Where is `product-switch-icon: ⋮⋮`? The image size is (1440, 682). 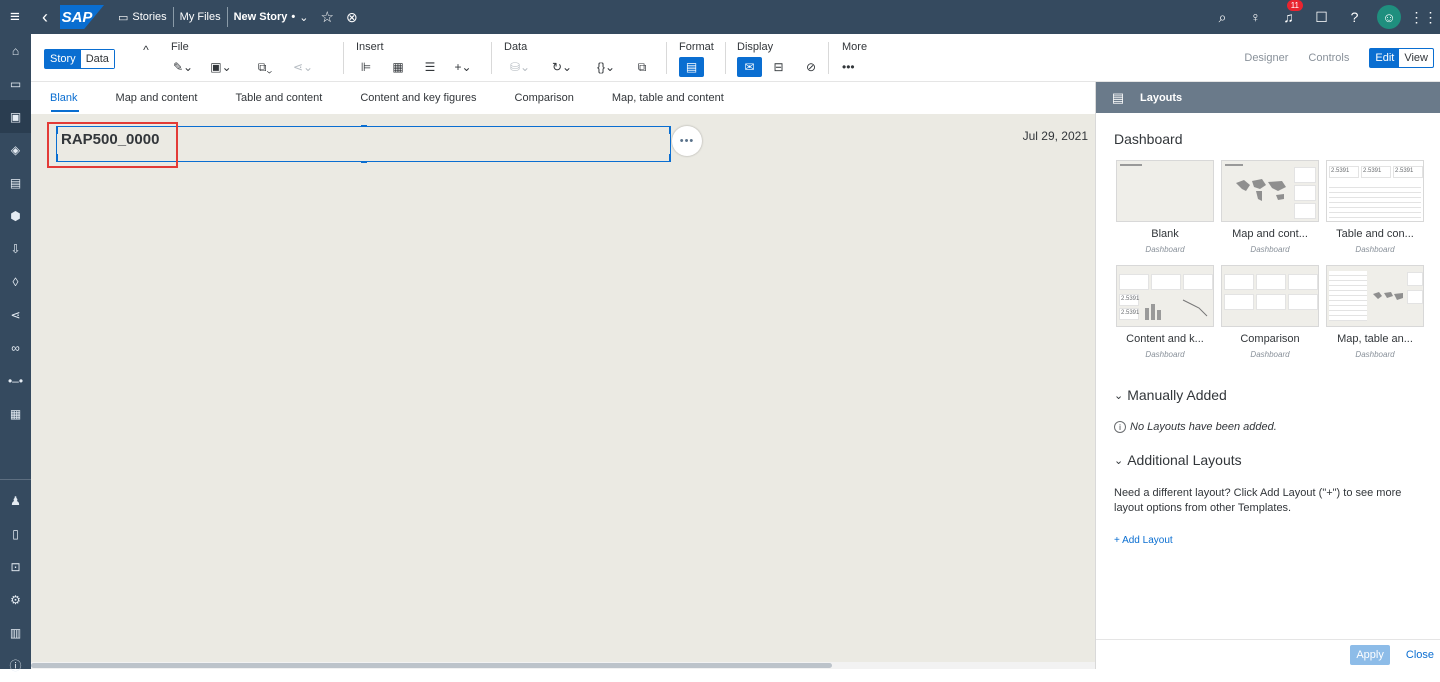
product-switch-icon: ⋮⋮ is located at coordinates (1423, 17).